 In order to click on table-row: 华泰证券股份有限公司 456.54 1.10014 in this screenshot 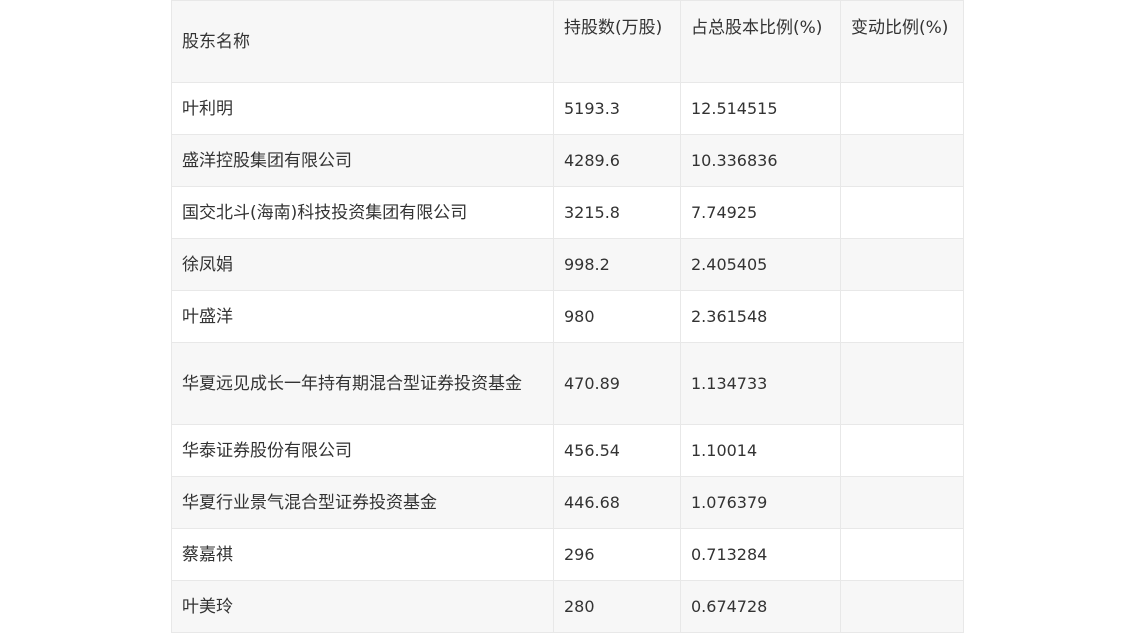, I will do `click(567, 450)`.